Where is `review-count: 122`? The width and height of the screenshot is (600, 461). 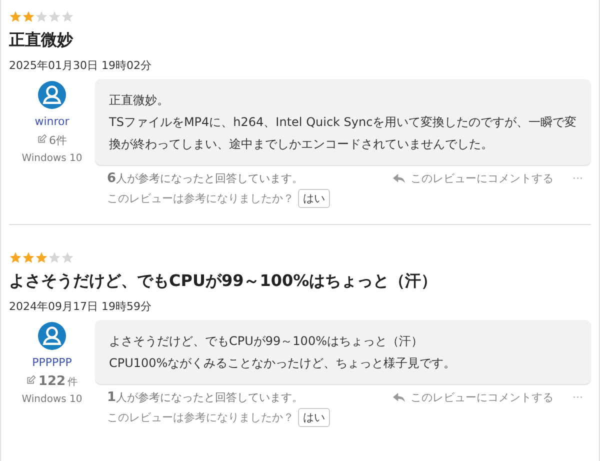 review-count: 122 is located at coordinates (52, 381).